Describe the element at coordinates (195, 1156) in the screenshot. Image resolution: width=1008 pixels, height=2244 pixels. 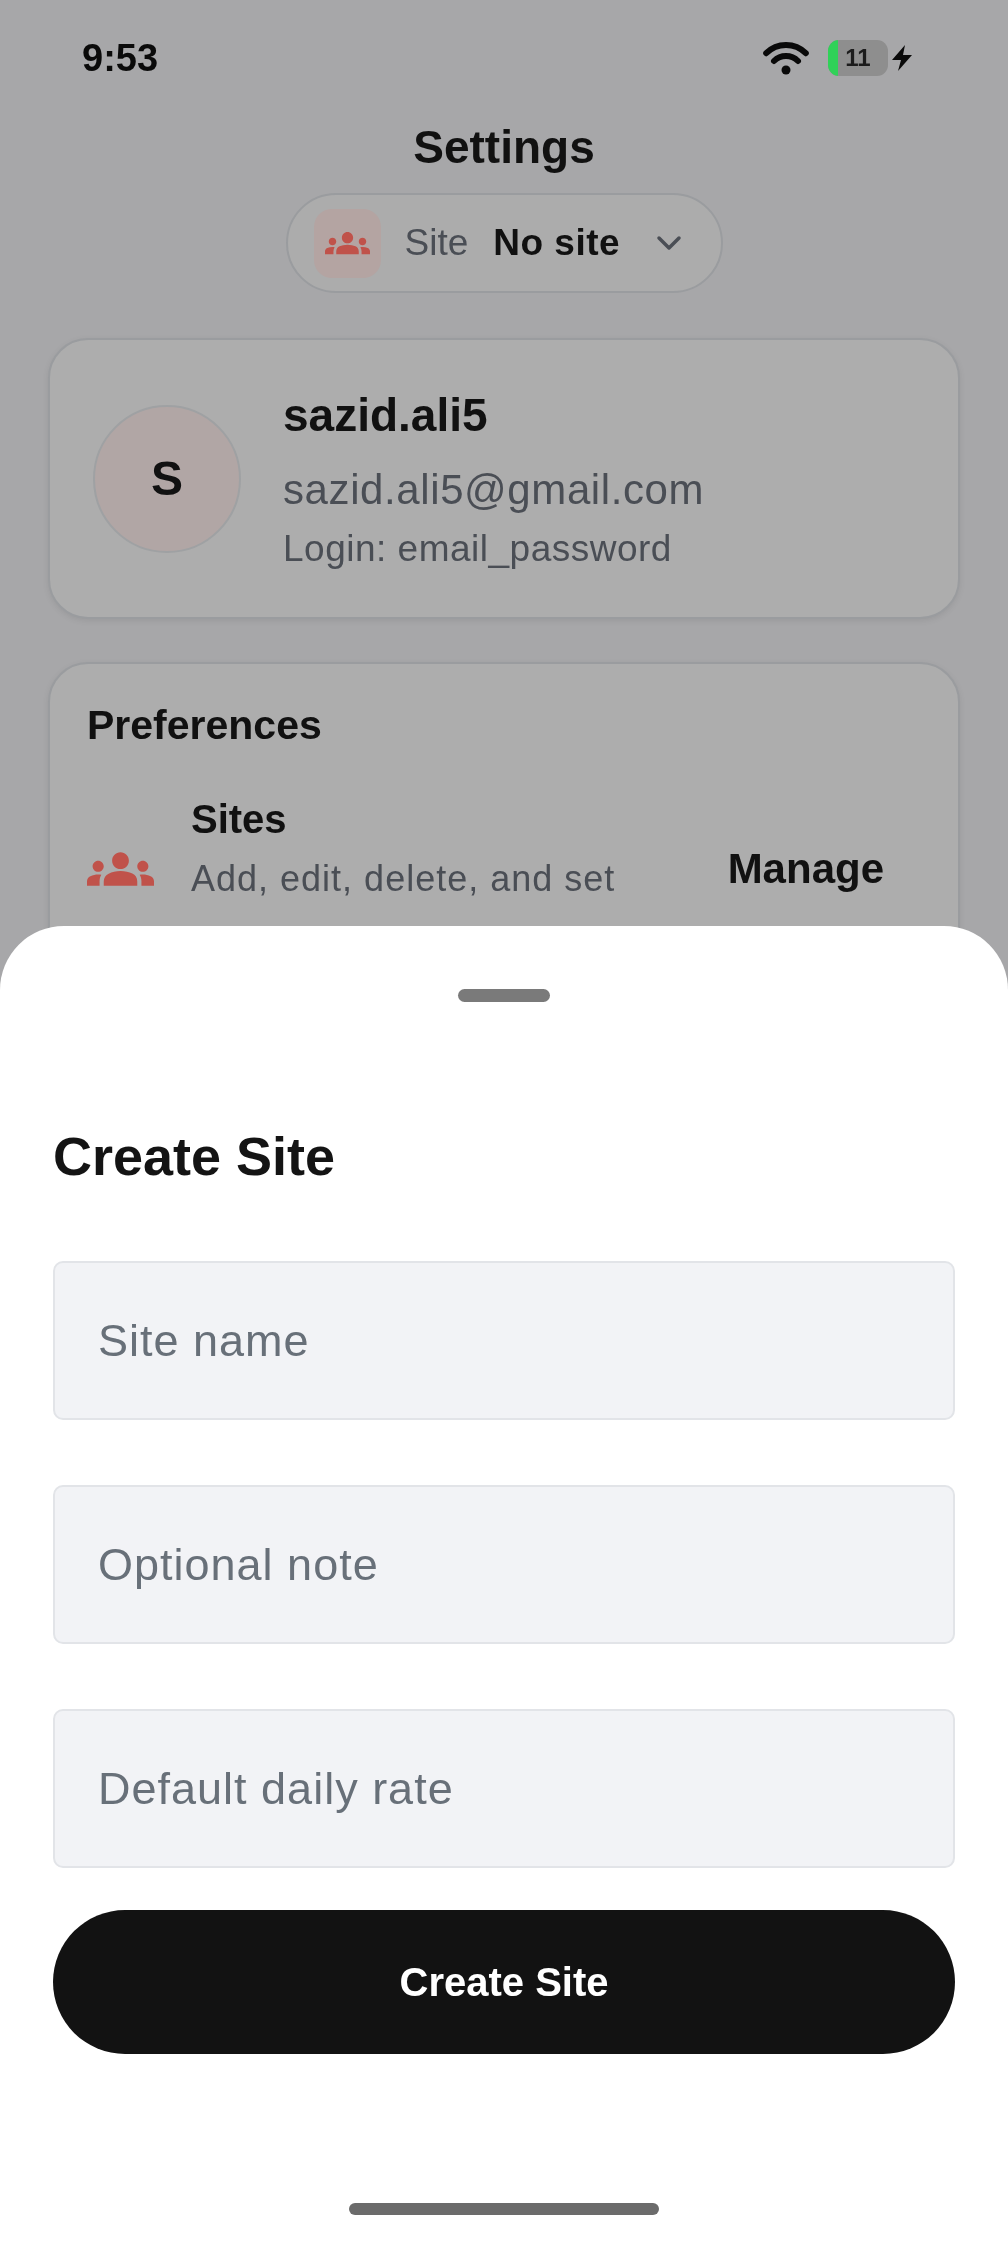
I see `sheet-title: Create Site` at that location.